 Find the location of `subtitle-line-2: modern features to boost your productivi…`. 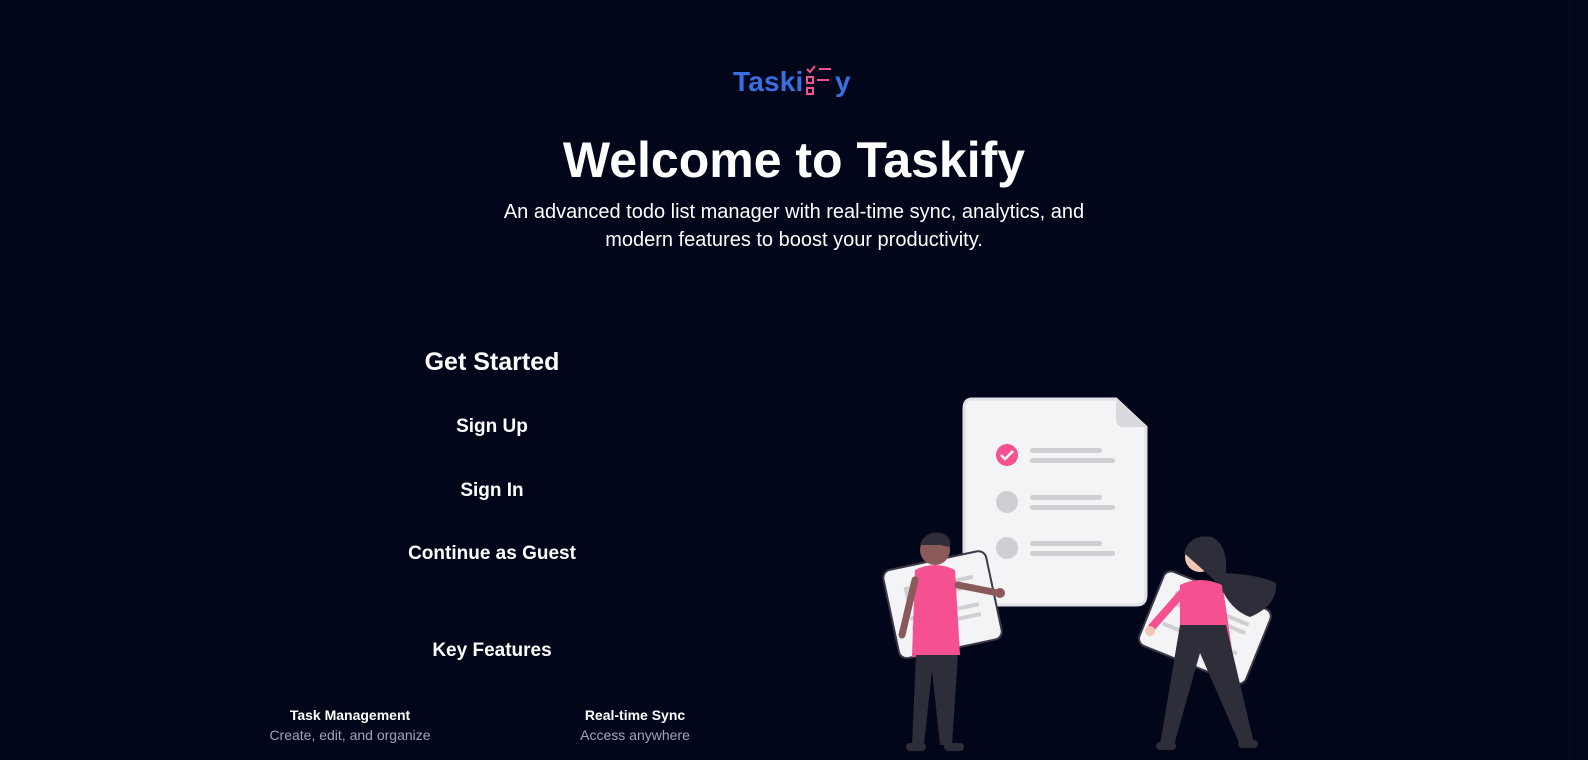

subtitle-line-2: modern features to boost your productivi… is located at coordinates (794, 240).